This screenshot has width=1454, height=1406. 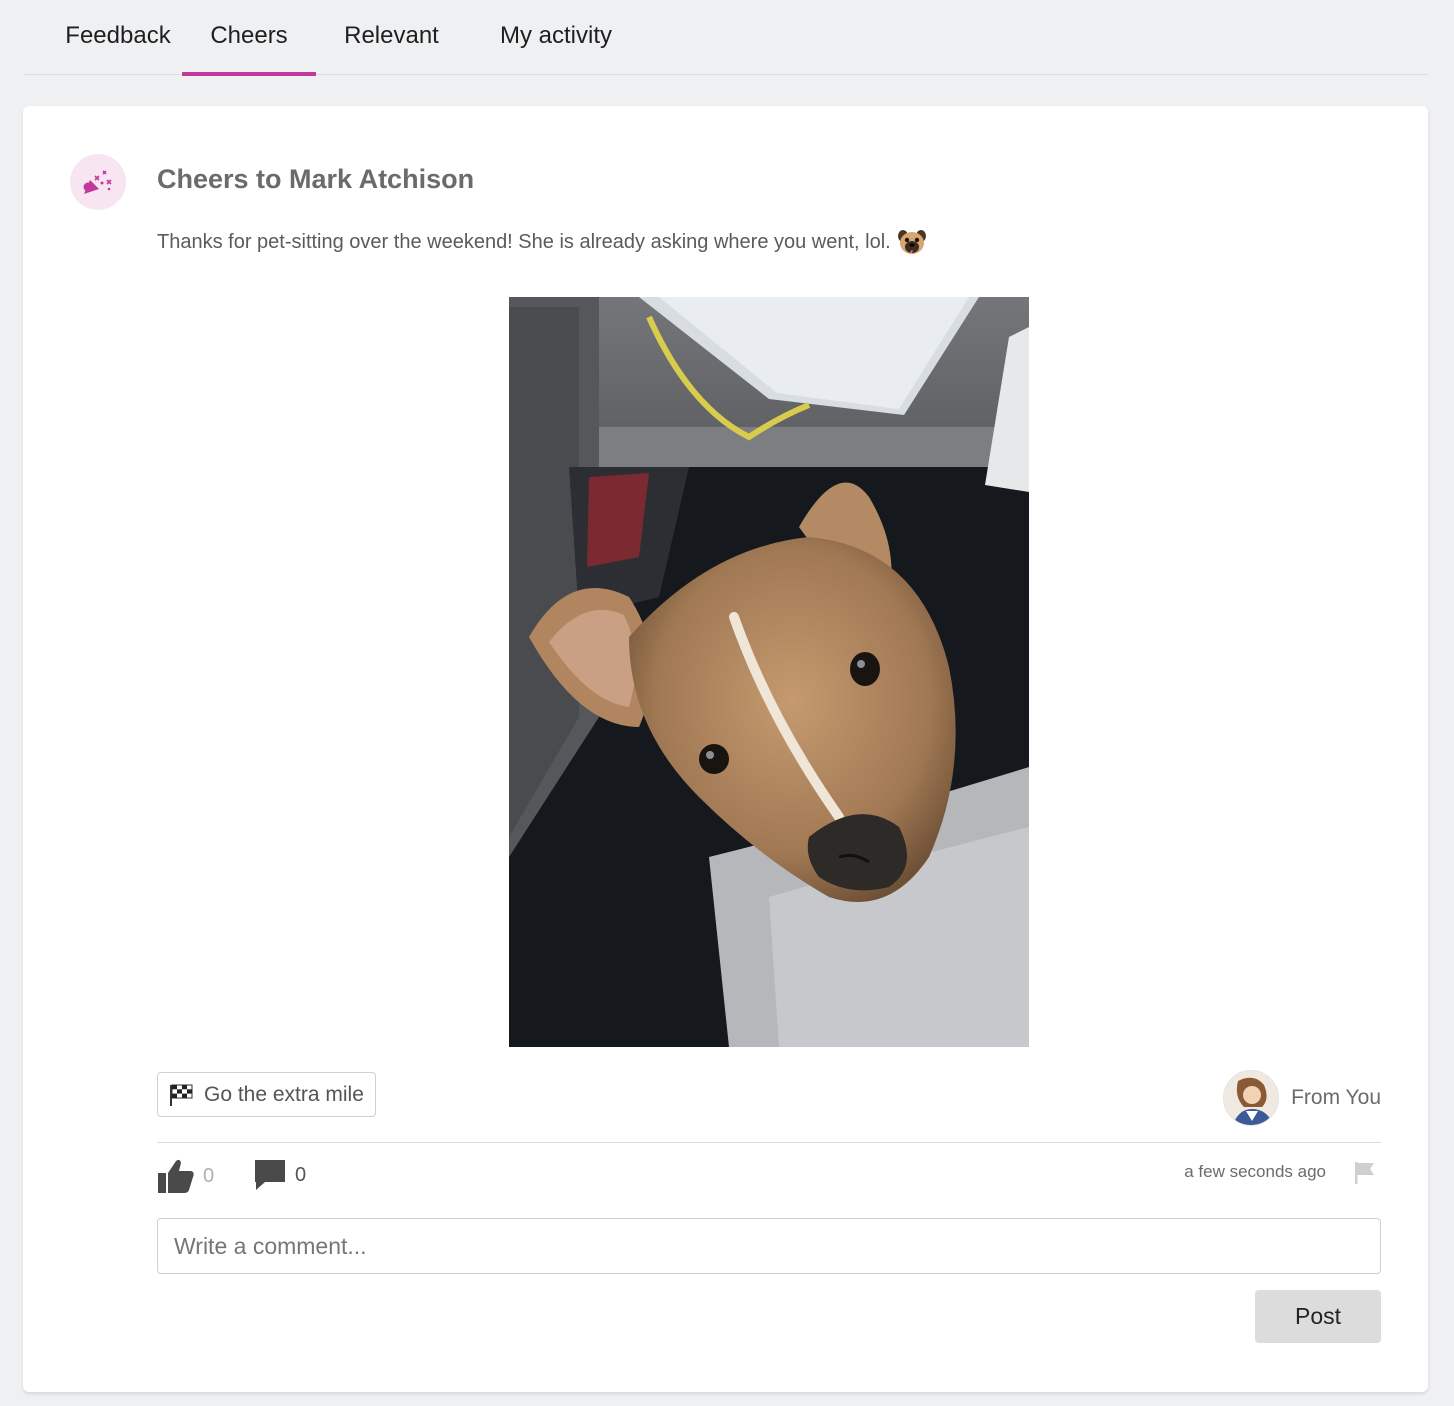 What do you see at coordinates (98, 182) in the screenshot?
I see `party-popper-icon` at bounding box center [98, 182].